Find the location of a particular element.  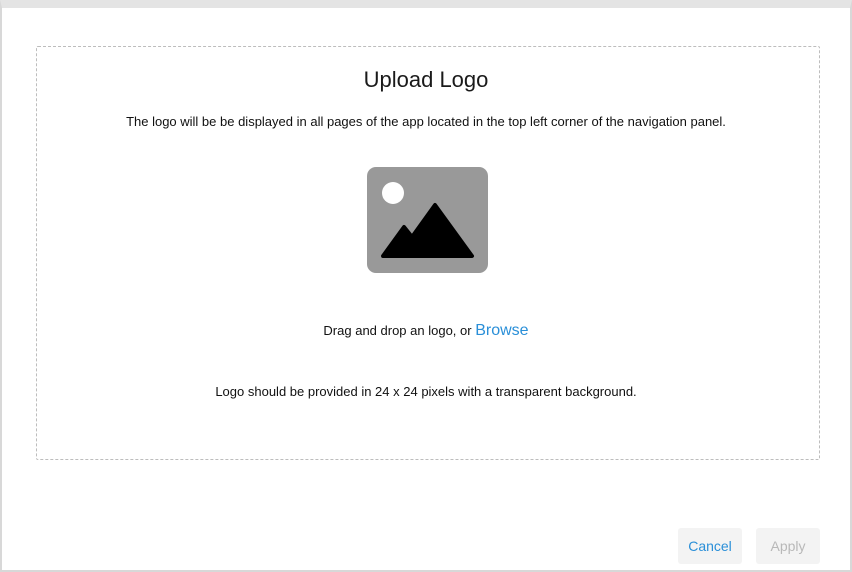

dialog-title: Upload Logo is located at coordinates (426, 79).